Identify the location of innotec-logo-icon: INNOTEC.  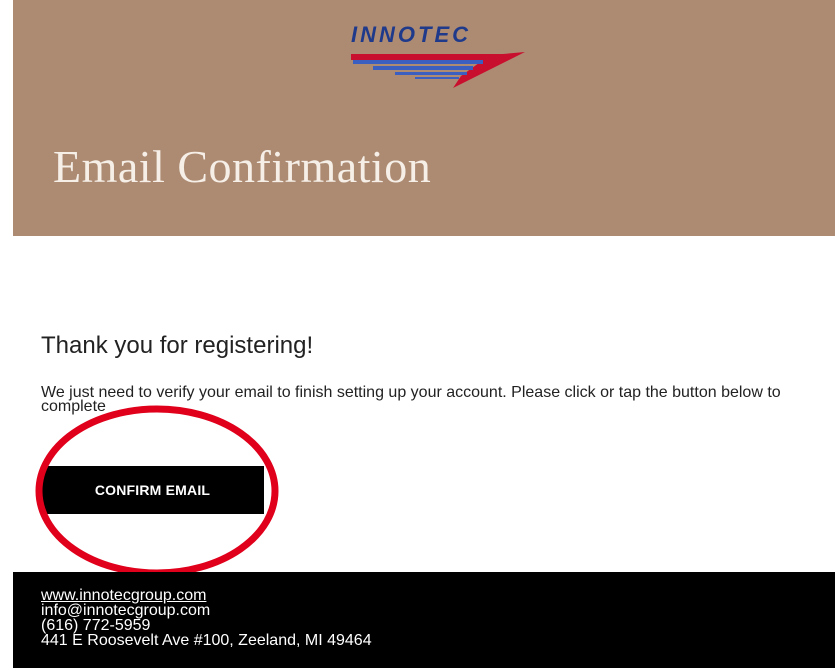
(433, 52).